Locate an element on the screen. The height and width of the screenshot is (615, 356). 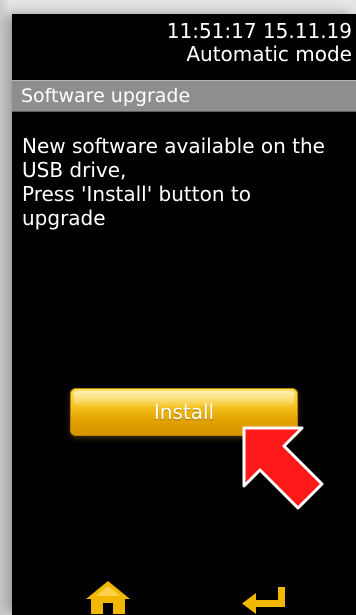
status-area: 11:51:17 15.11.19 Automatic mode is located at coordinates (182, 47).